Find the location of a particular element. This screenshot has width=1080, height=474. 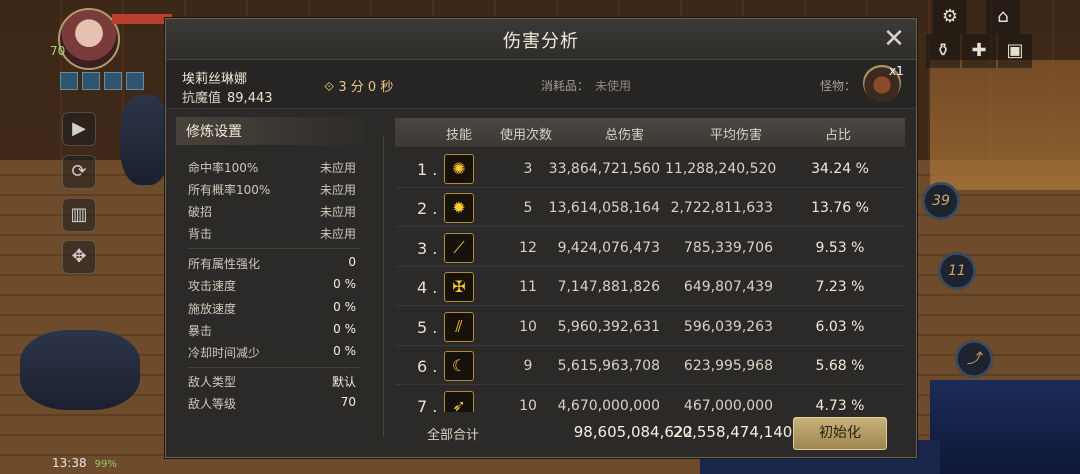

background-shelf is located at coordinates (1005, 125).